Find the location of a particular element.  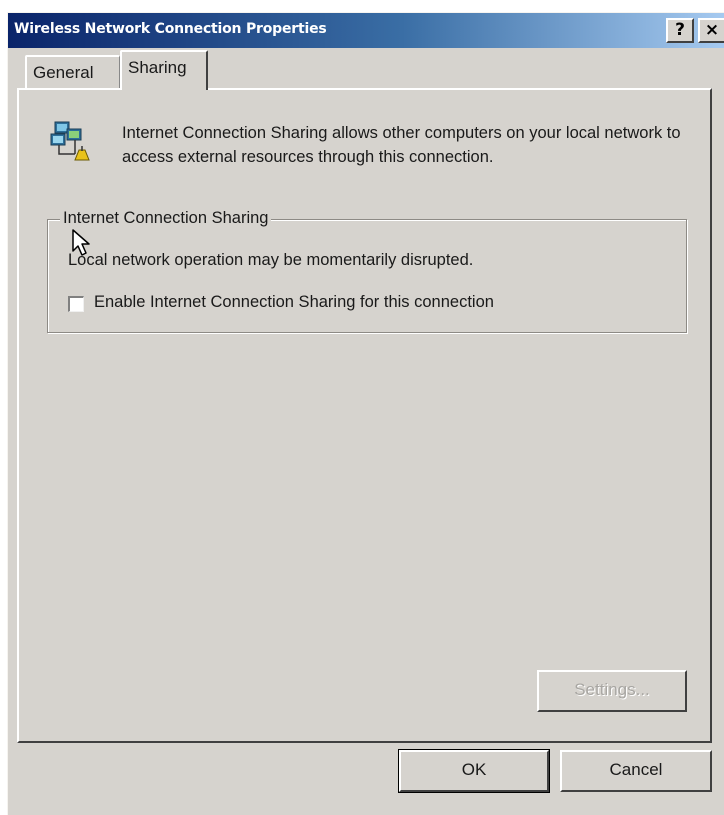

cancel-button: Cancel is located at coordinates (636, 771).